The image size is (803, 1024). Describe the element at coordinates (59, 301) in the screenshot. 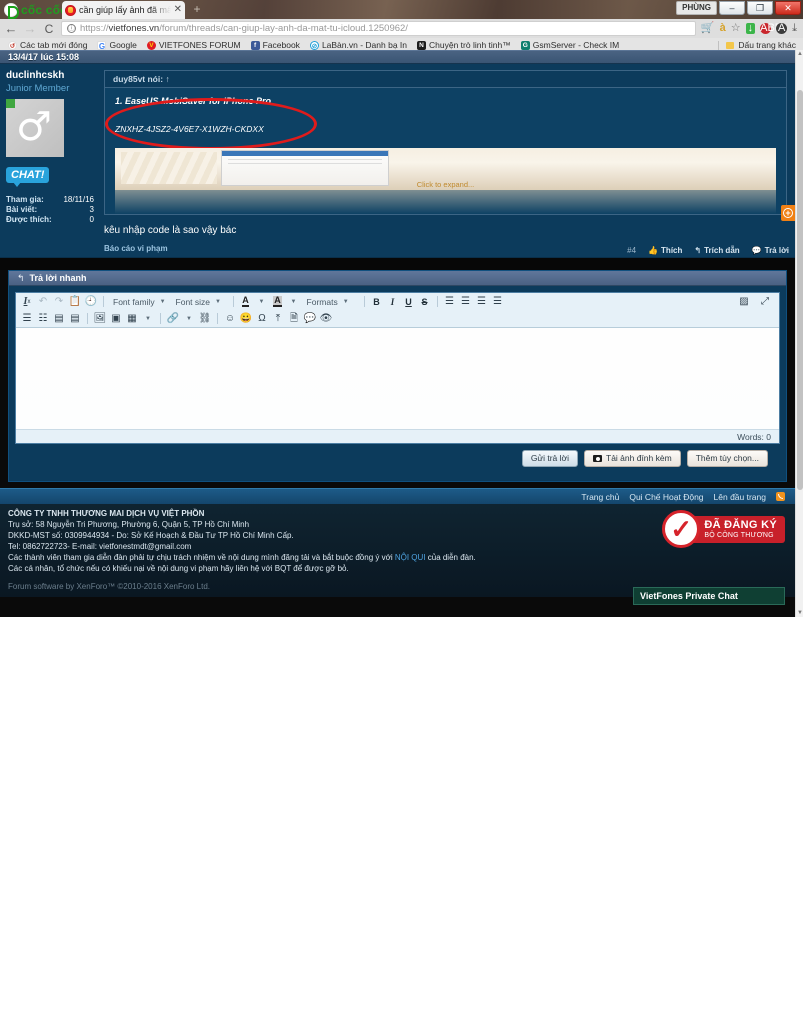

I see `redo-icon: ↷` at that location.